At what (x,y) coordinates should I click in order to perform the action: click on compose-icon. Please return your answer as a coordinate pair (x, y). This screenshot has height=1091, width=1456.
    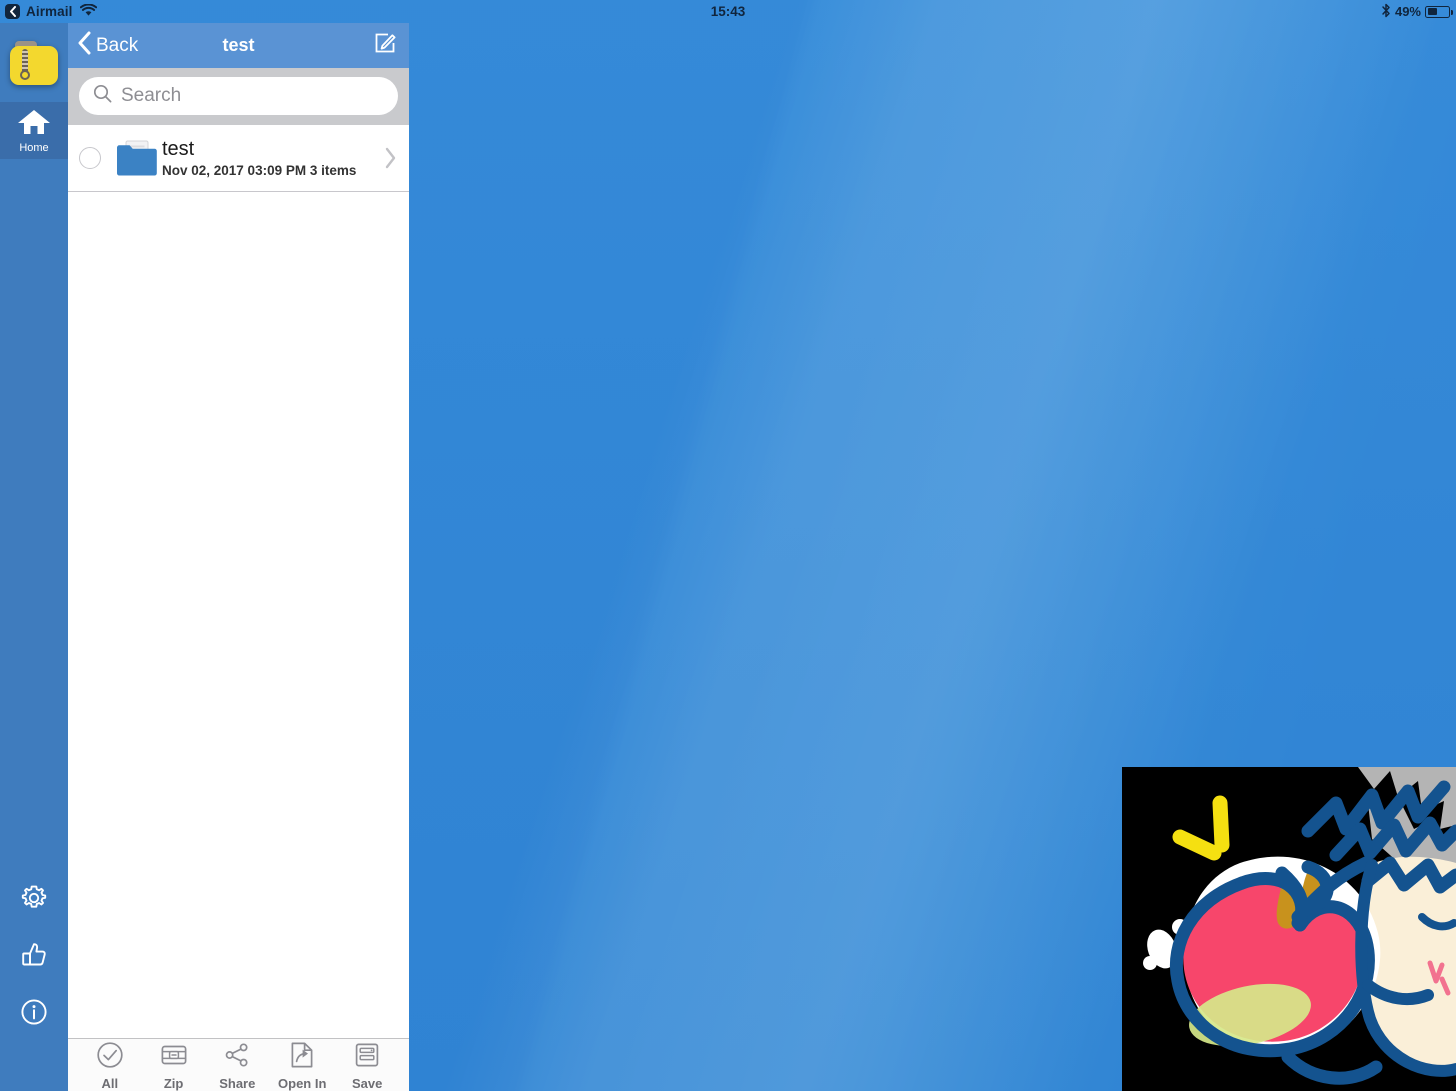
    Looking at the image, I should click on (385, 45).